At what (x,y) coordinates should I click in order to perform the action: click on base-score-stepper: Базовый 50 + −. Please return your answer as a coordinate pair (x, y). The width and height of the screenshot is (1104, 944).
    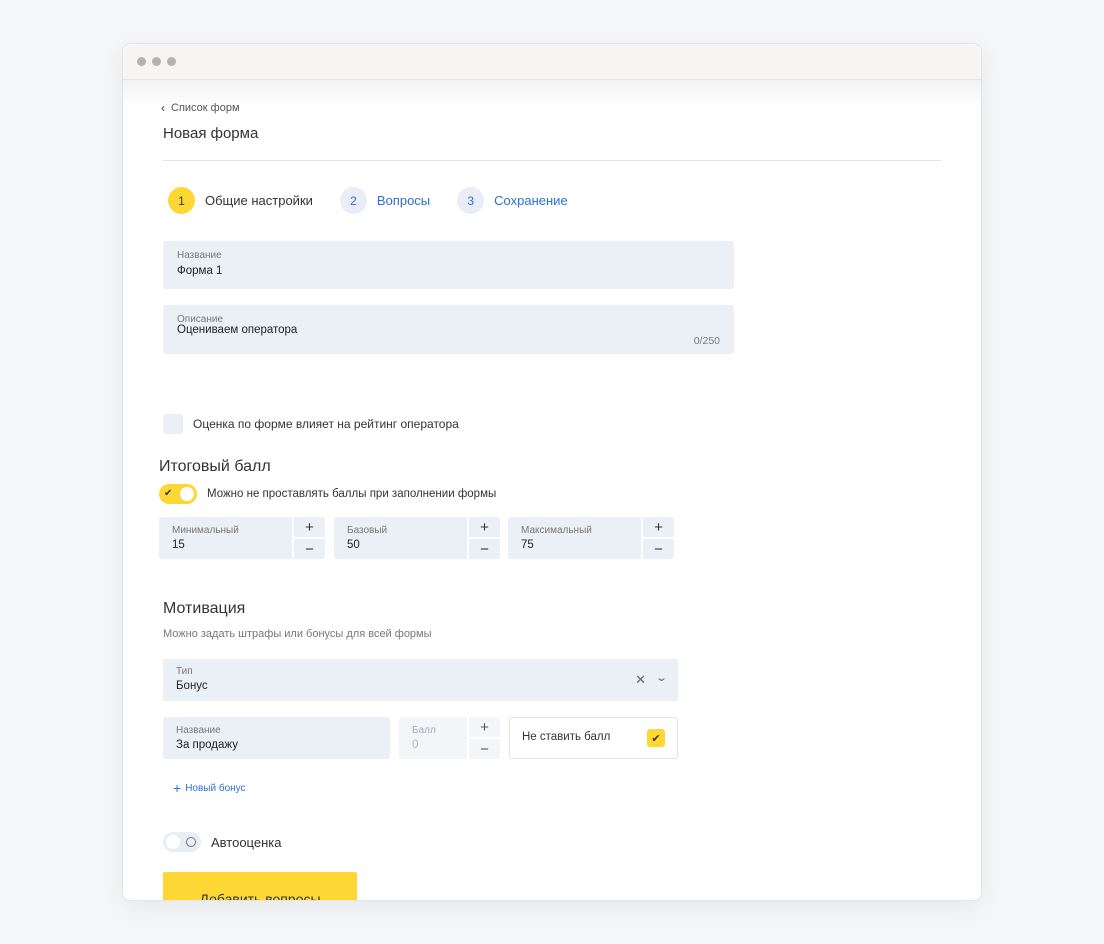
    Looking at the image, I should click on (417, 538).